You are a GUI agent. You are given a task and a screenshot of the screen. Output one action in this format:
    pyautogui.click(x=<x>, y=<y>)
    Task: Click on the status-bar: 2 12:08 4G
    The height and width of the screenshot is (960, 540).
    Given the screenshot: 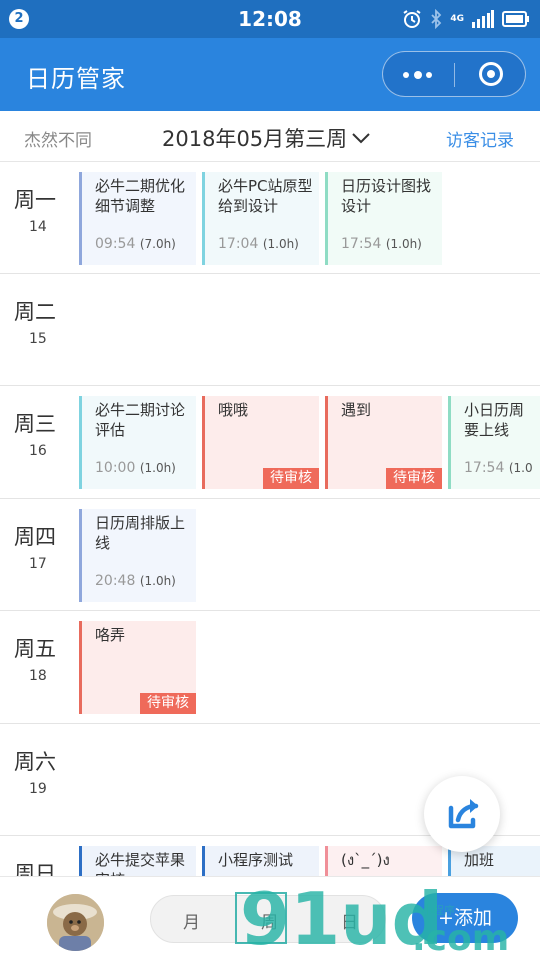 What is the action you would take?
    pyautogui.click(x=270, y=19)
    